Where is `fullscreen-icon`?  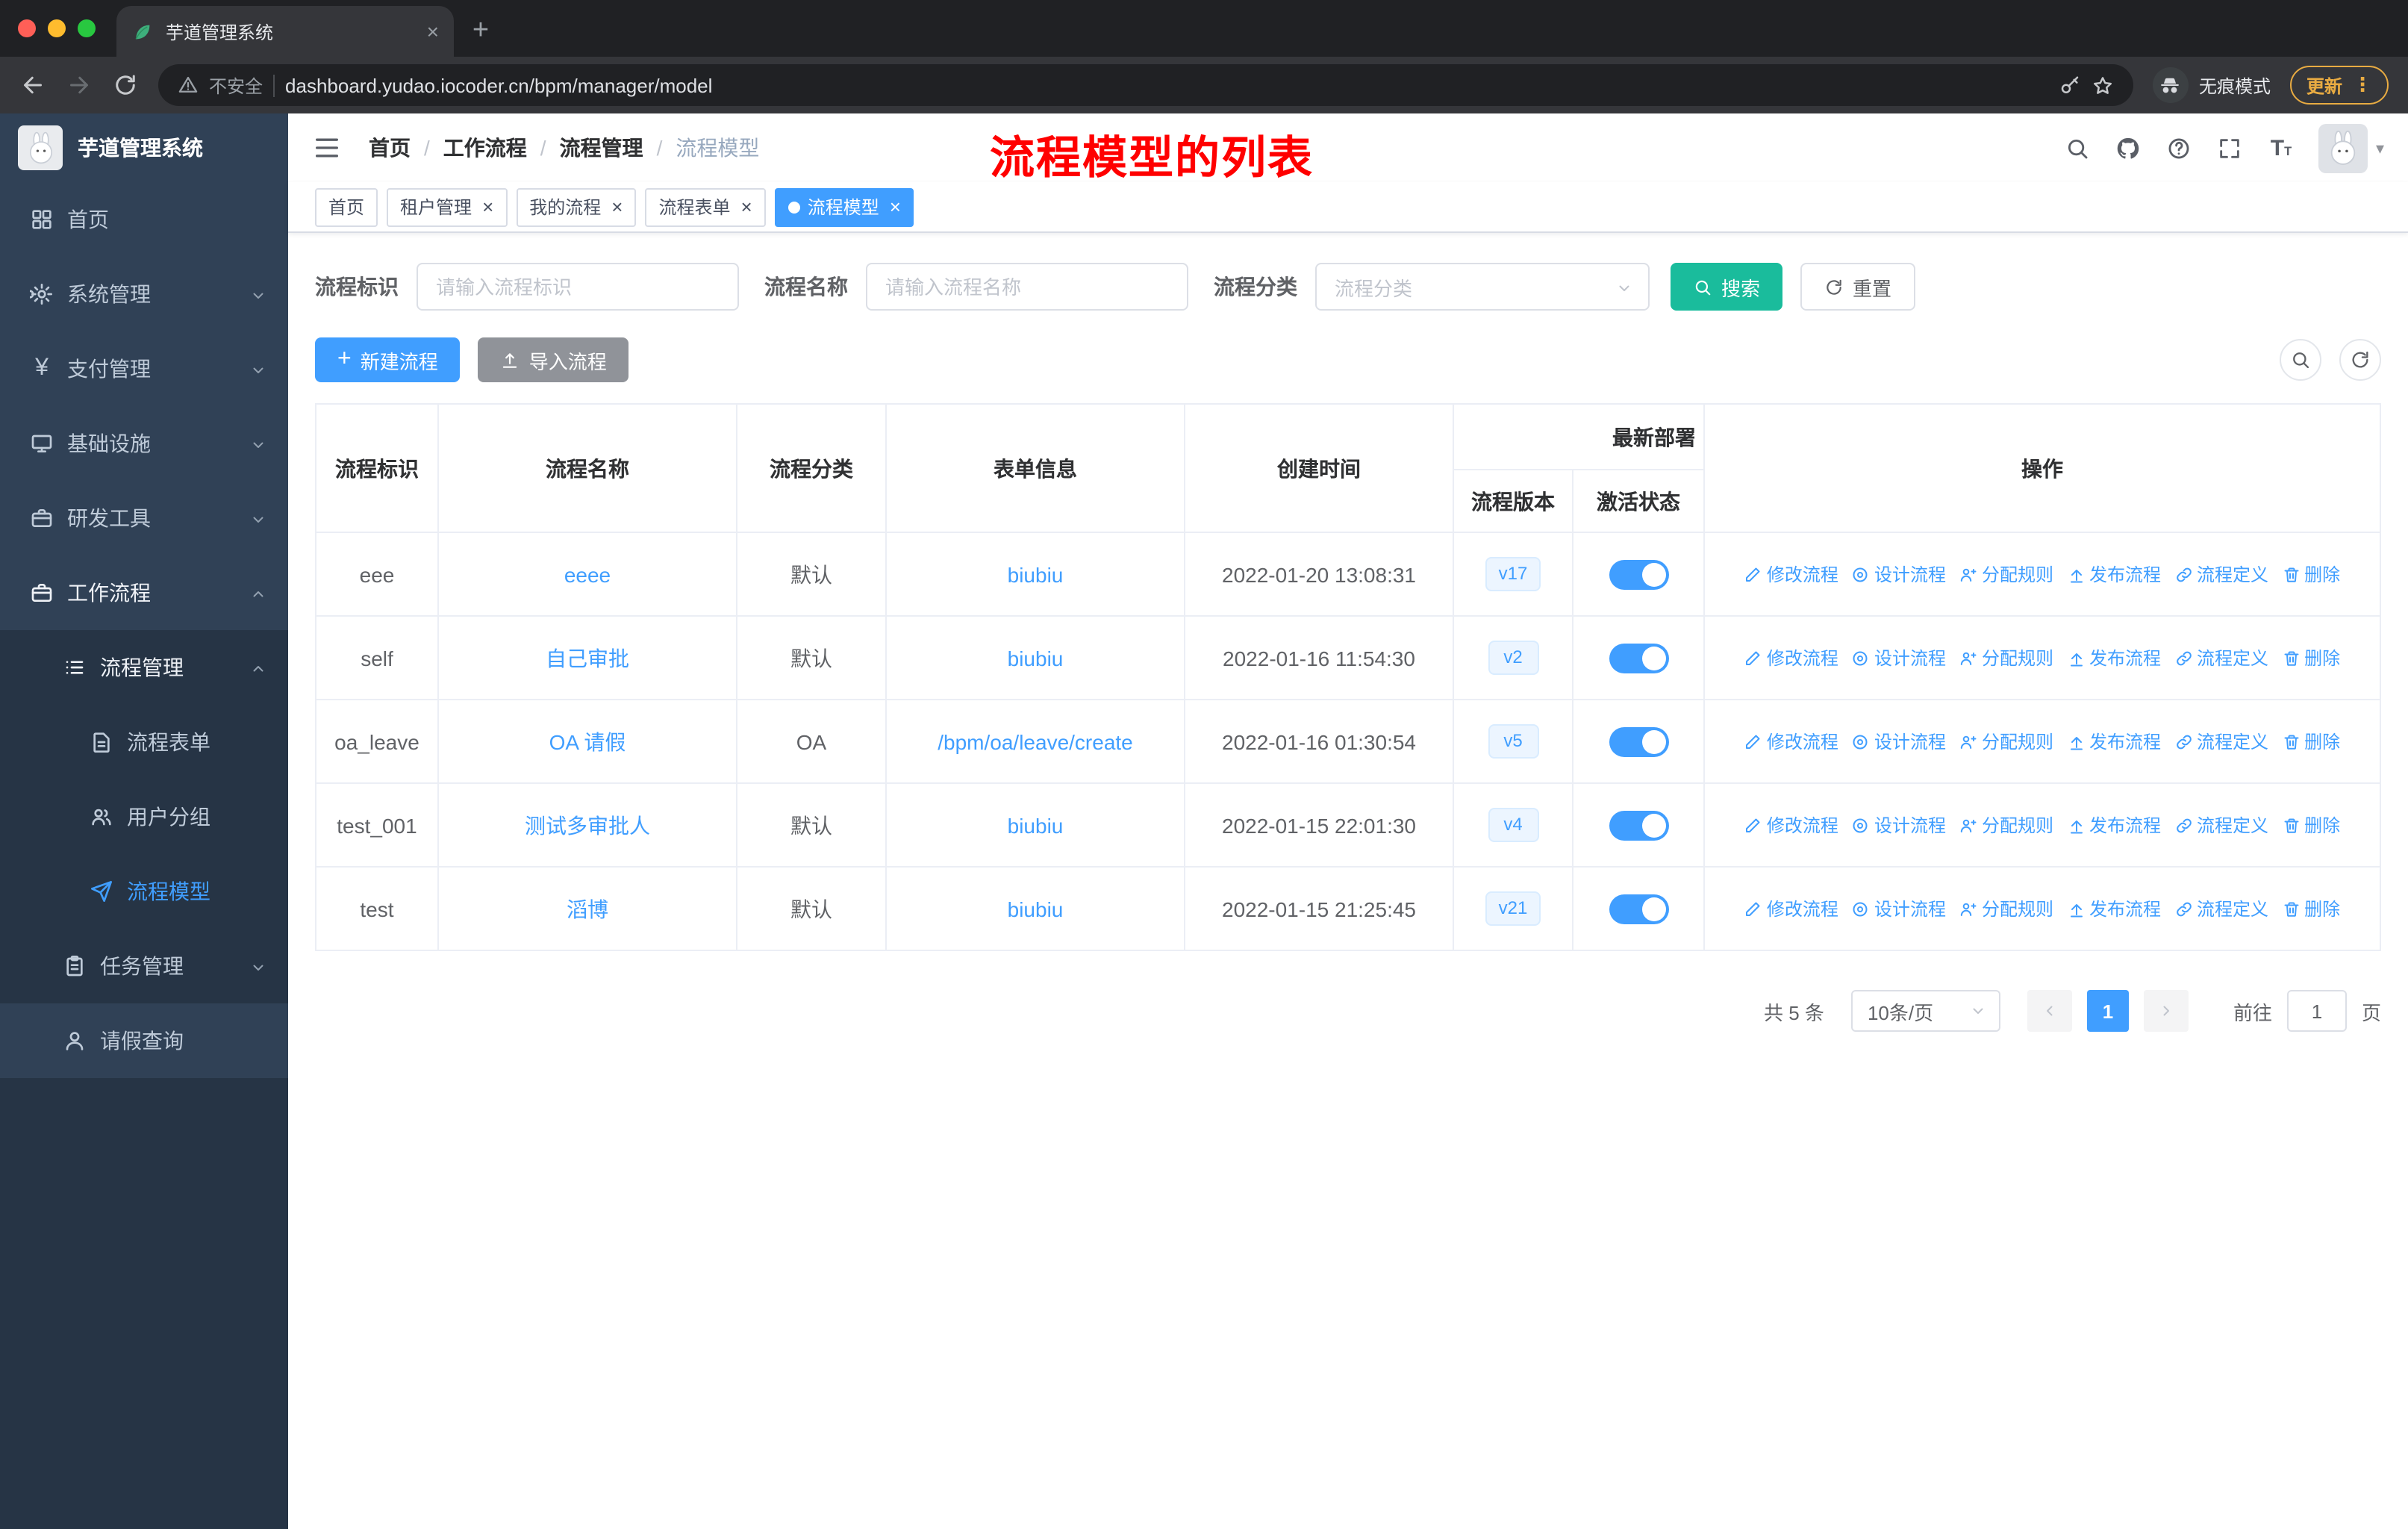
fullscreen-icon is located at coordinates (2230, 148).